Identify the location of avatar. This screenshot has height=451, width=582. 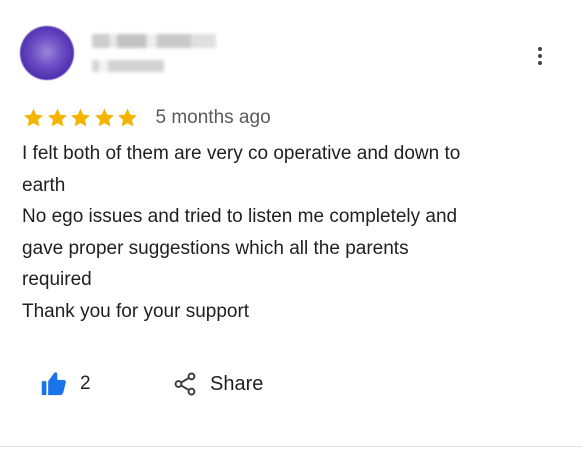
(47, 53).